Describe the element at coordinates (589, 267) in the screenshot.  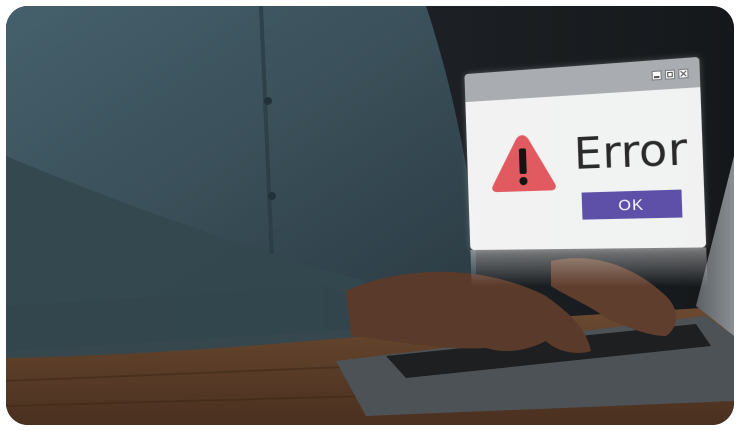
I see `dialog-reflection` at that location.